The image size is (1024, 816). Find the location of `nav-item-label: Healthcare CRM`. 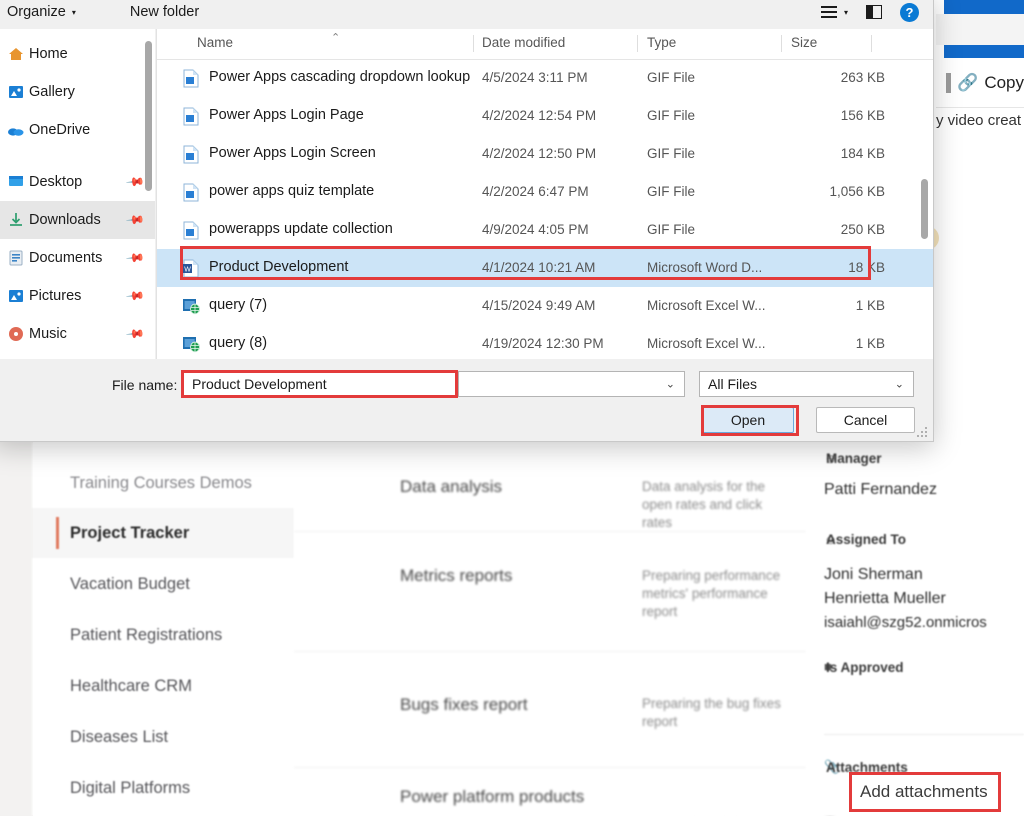

nav-item-label: Healthcare CRM is located at coordinates (131, 685).